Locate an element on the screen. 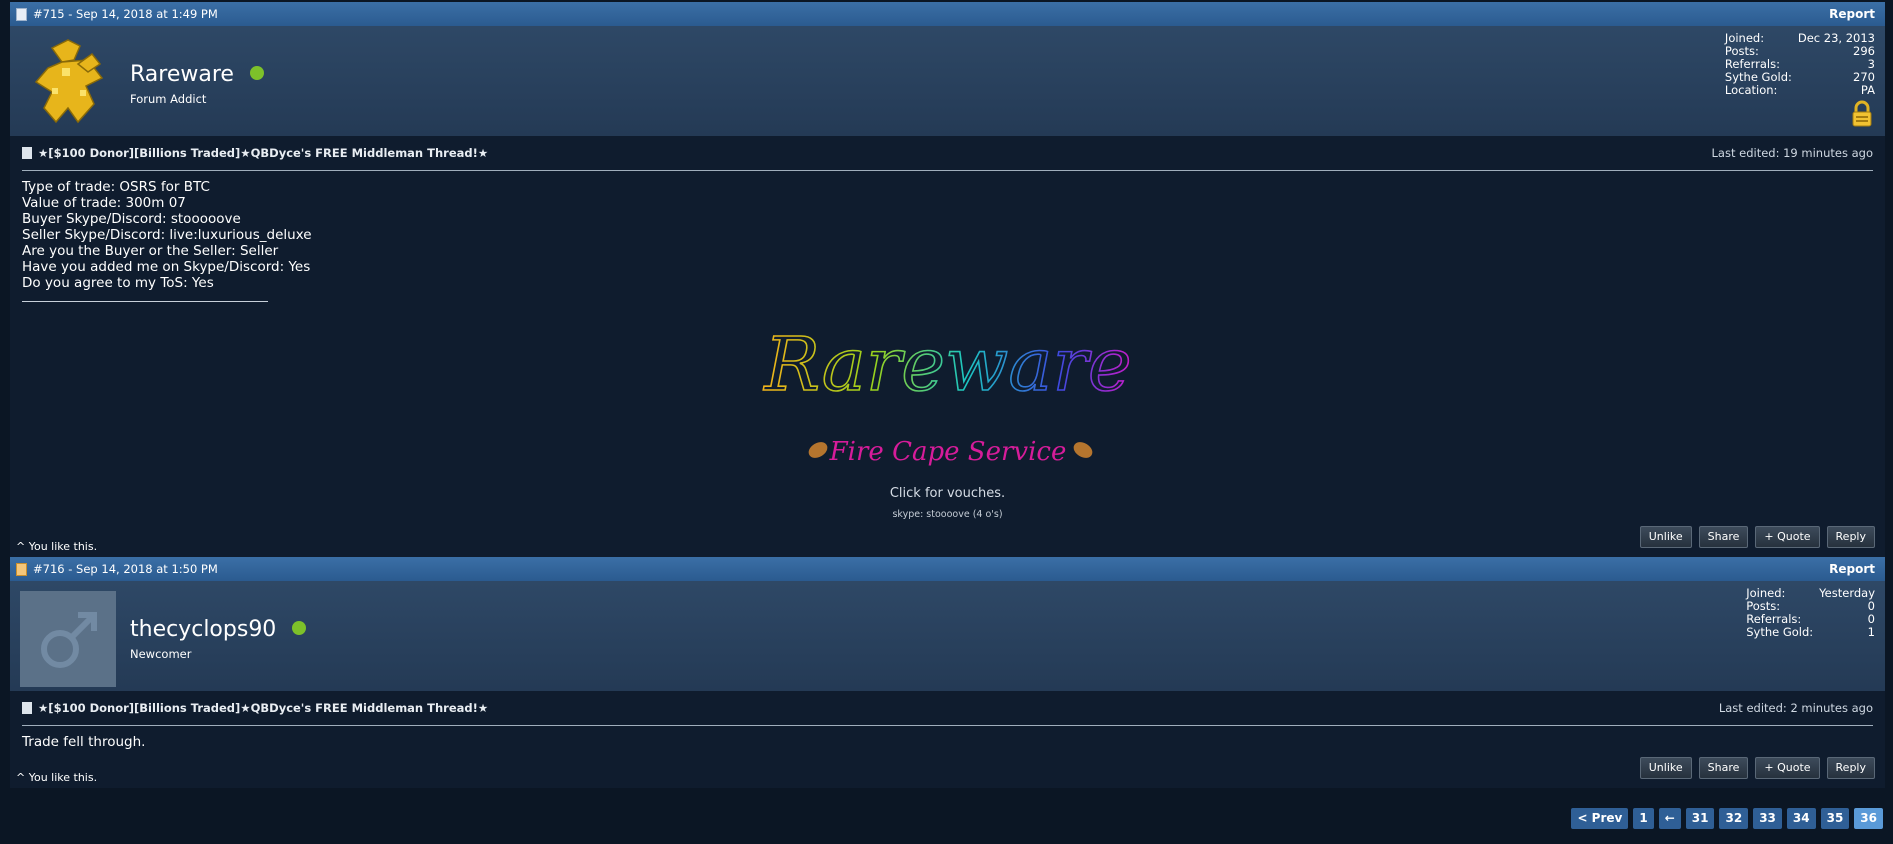 The width and height of the screenshot is (1893, 844). content-line: Do you agree to my ToS: Yes is located at coordinates (118, 283).